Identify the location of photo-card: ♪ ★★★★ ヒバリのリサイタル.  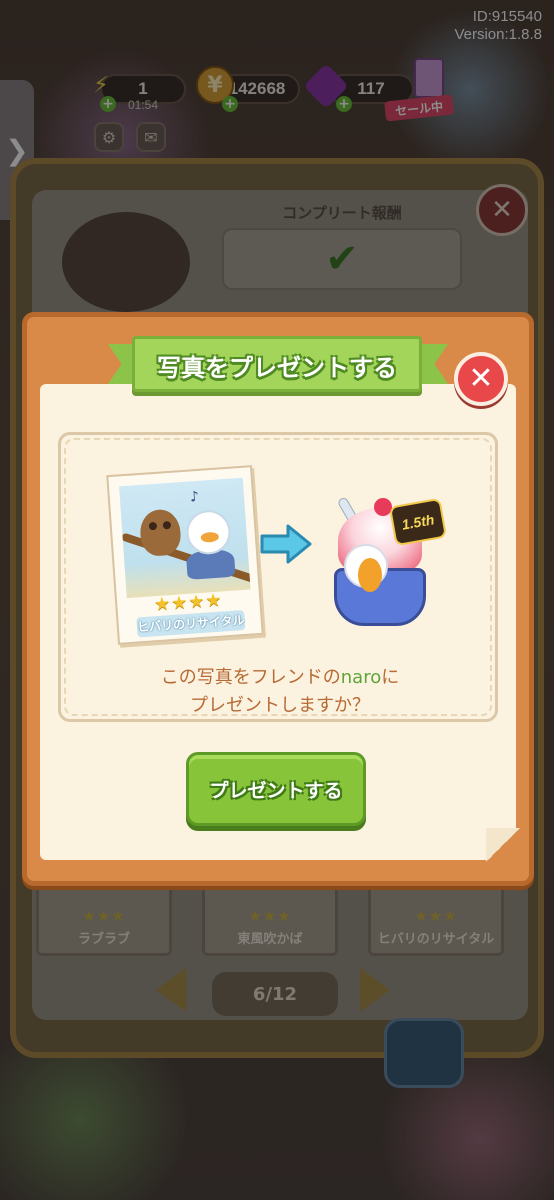
(185, 555).